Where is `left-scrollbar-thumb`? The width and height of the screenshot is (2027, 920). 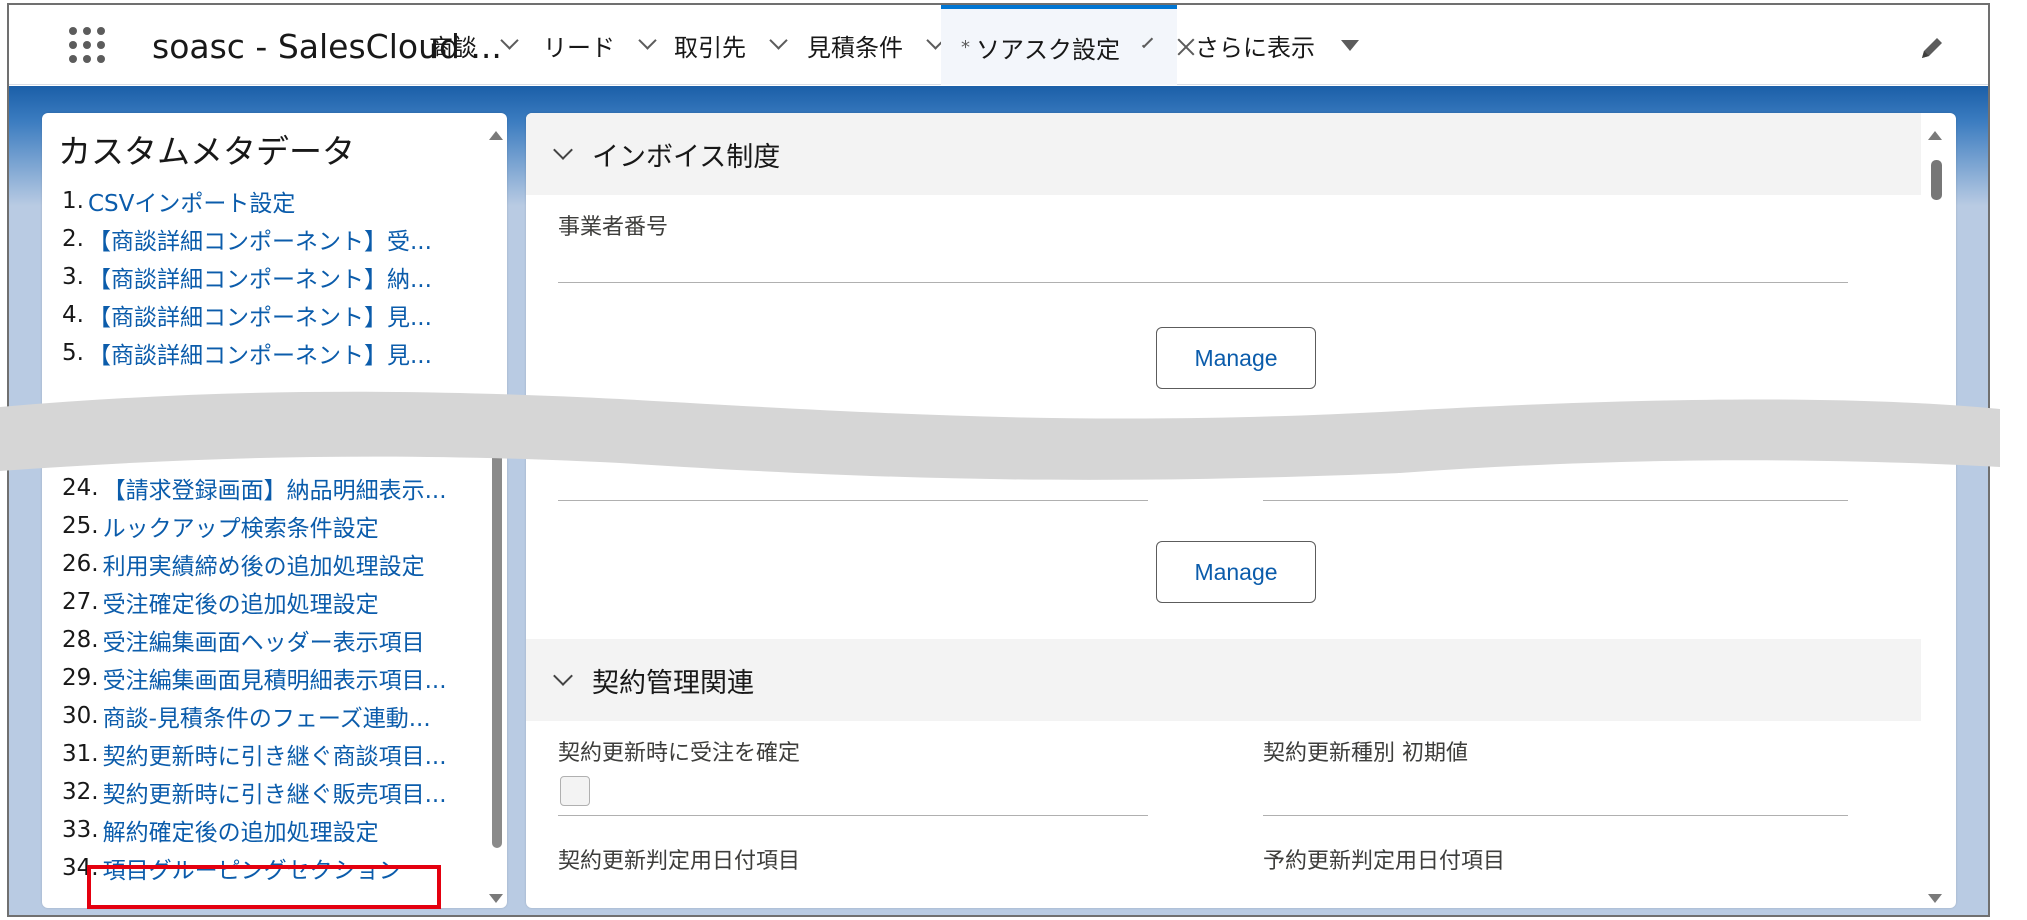
left-scrollbar-thumb is located at coordinates (497, 649).